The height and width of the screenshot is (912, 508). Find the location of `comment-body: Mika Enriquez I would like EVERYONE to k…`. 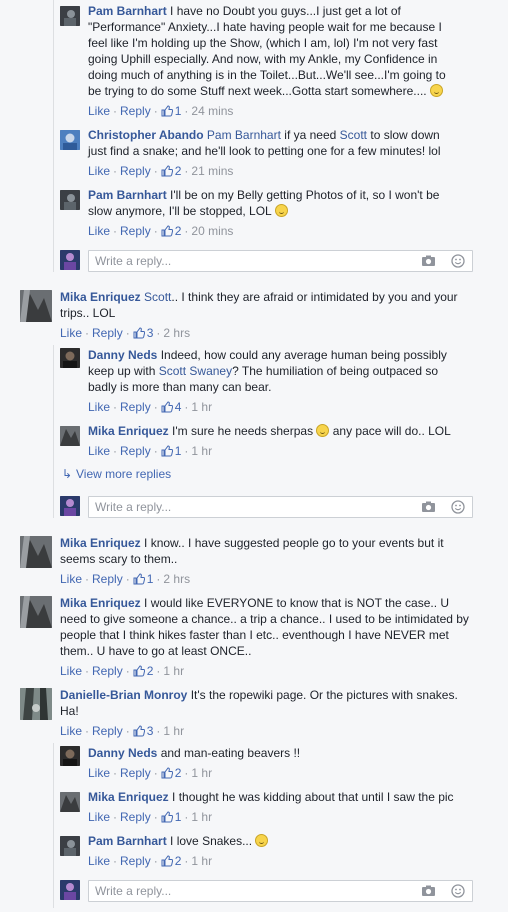

comment-body: Mika Enriquez I would like EVERYONE to k… is located at coordinates (269, 627).